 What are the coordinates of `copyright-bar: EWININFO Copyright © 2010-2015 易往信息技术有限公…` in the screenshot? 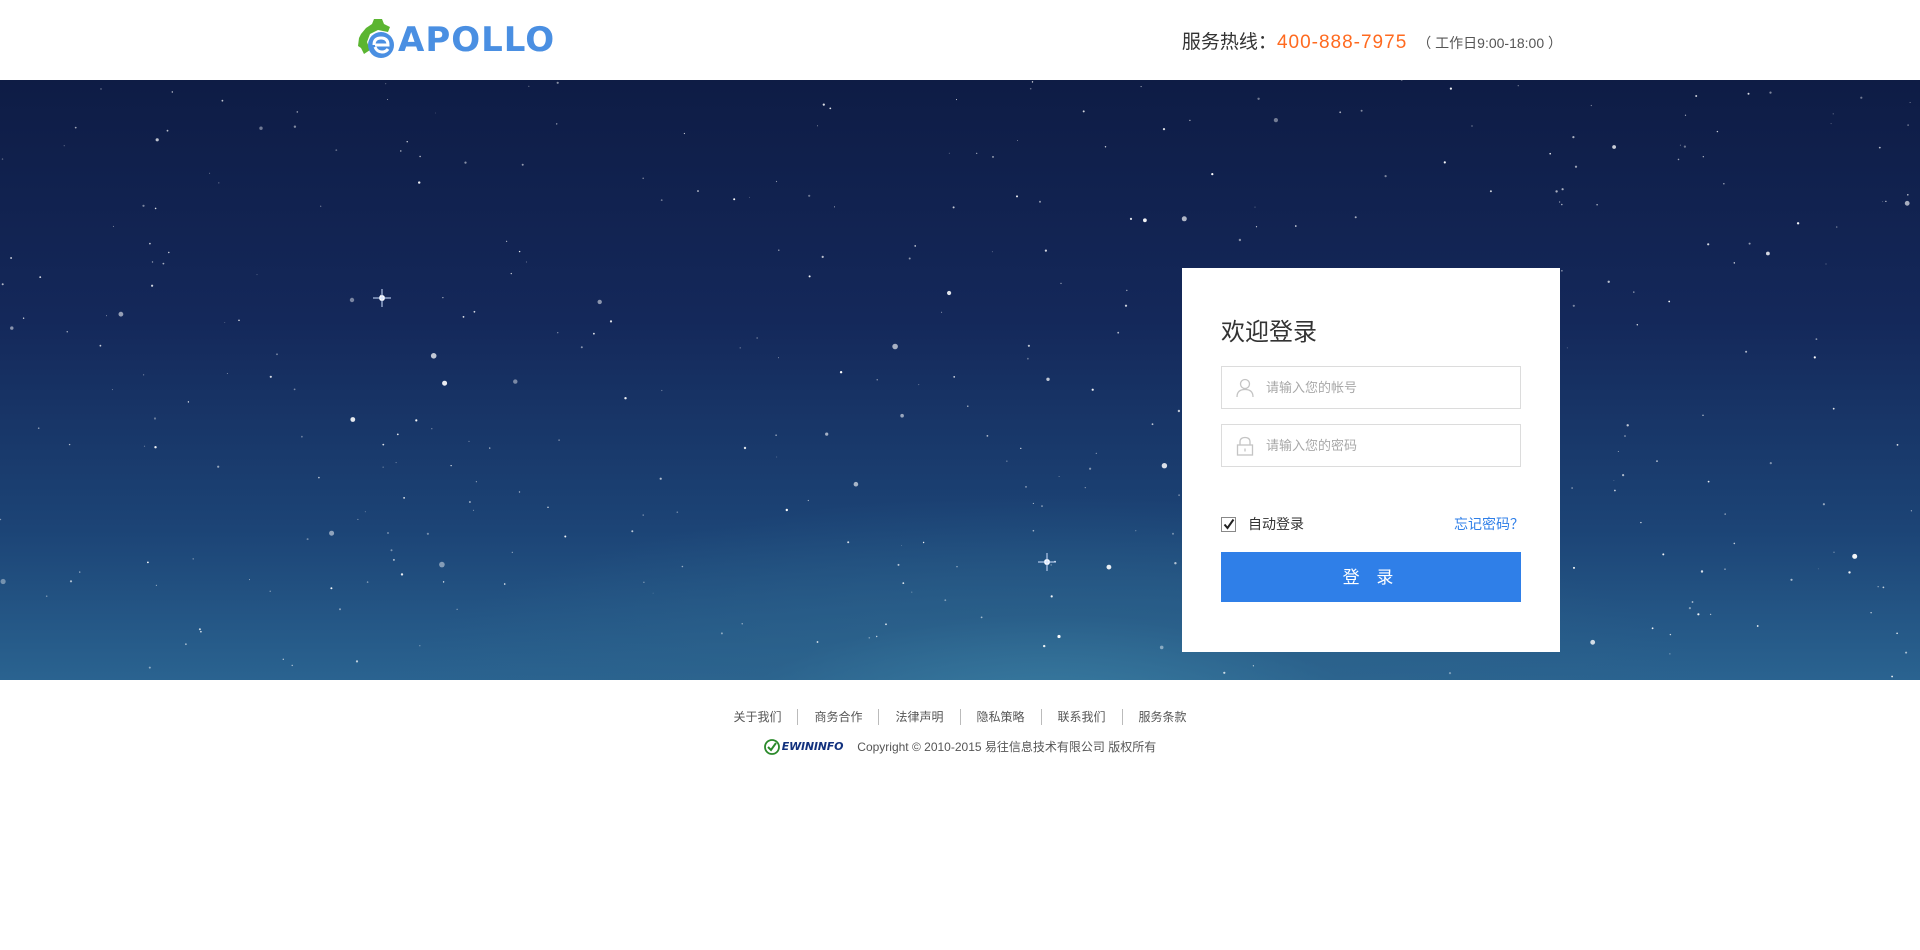 It's located at (960, 746).